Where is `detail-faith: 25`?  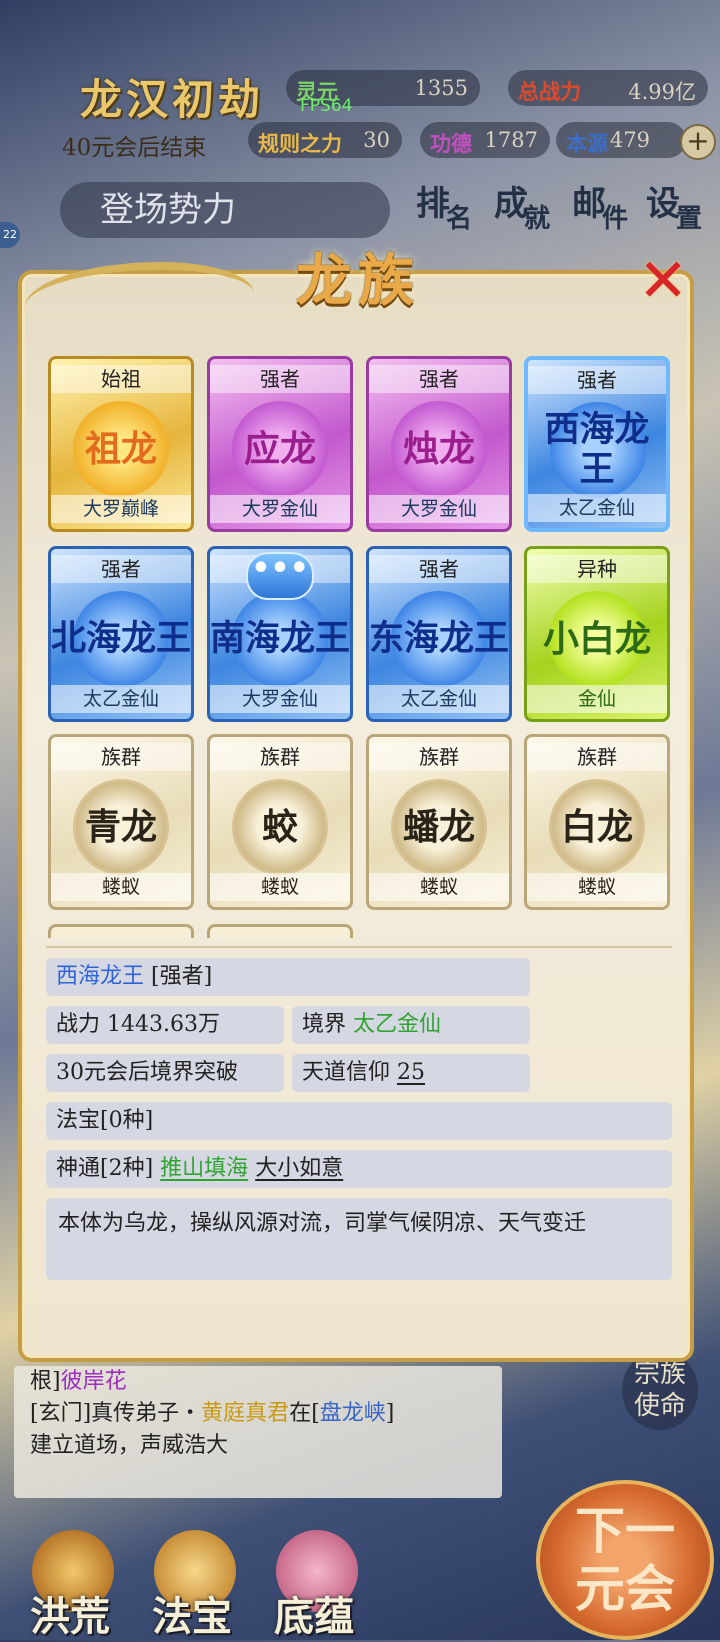
detail-faith: 25 is located at coordinates (411, 1072).